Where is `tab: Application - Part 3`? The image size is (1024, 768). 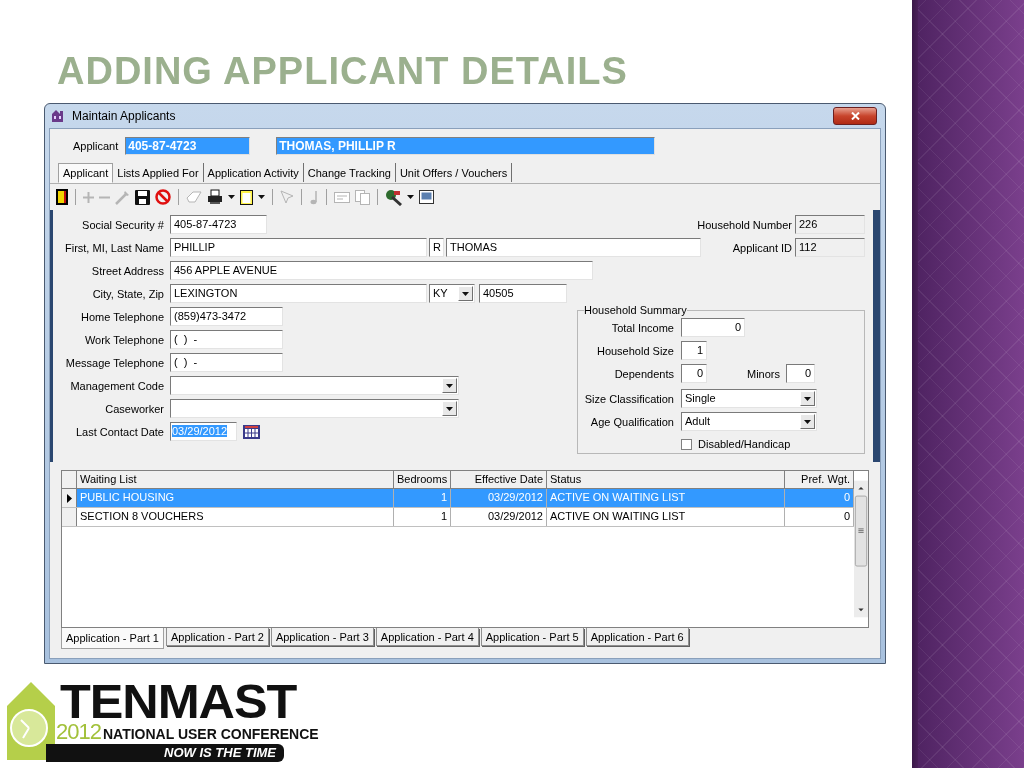 tab: Application - Part 3 is located at coordinates (322, 637).